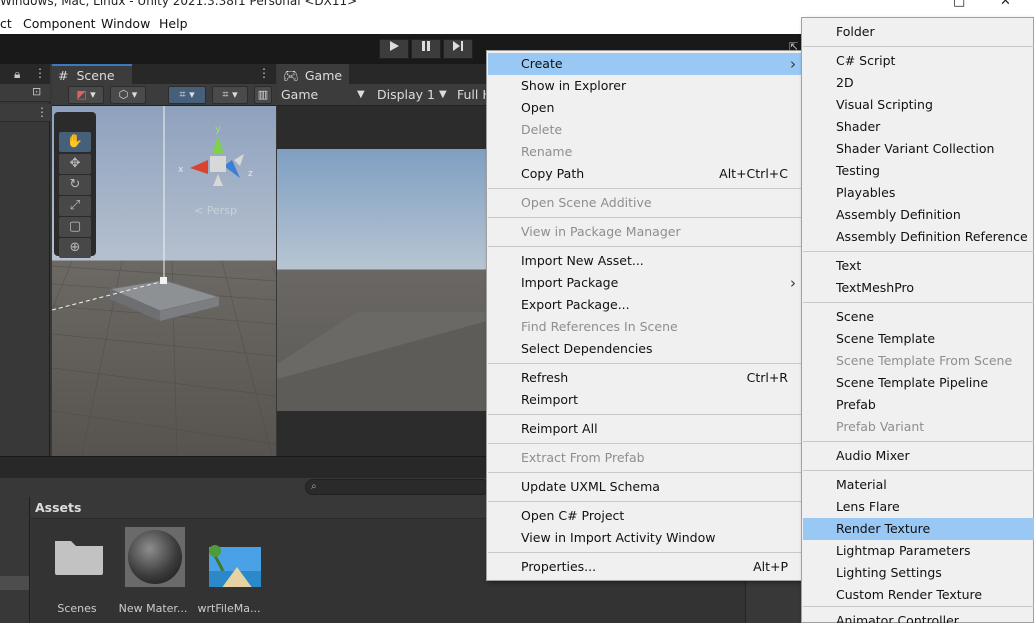 Image resolution: width=1034 pixels, height=623 pixels. What do you see at coordinates (645, 400) in the screenshot?
I see `ctx-item-reimport: Reimport` at bounding box center [645, 400].